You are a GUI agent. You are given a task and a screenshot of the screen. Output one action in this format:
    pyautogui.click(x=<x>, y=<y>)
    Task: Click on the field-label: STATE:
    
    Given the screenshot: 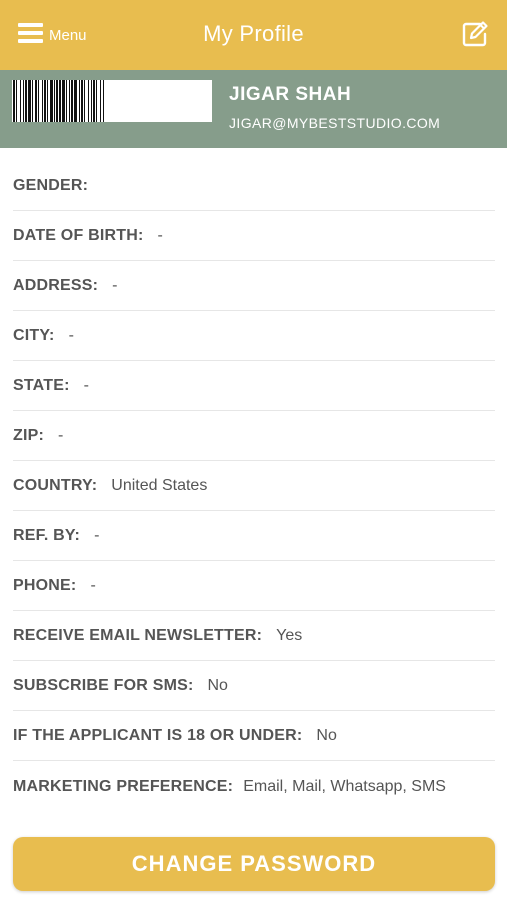 What is the action you would take?
    pyautogui.click(x=41, y=385)
    